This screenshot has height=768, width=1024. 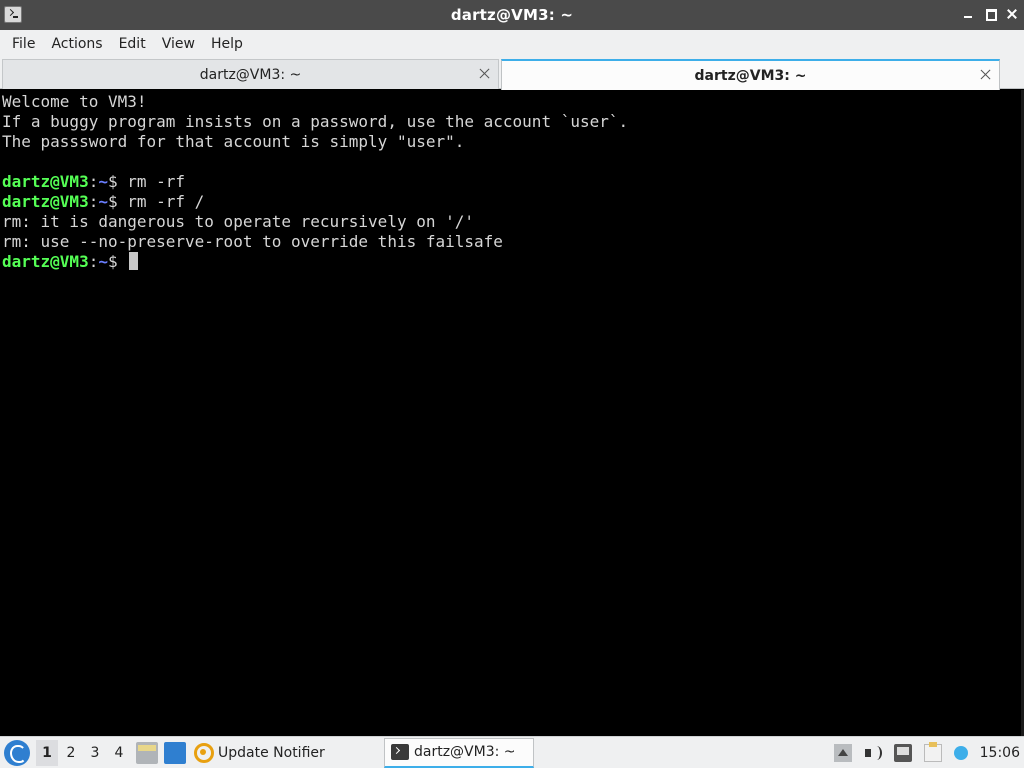 I want to click on show-desktop-icon, so click(x=175, y=752).